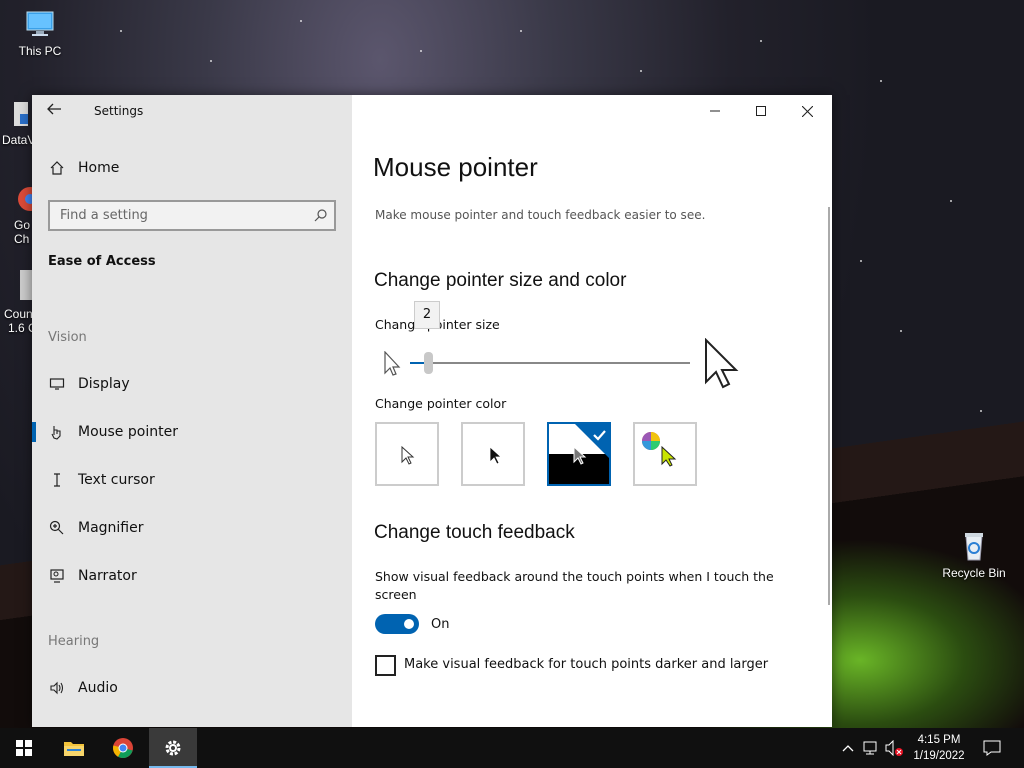 This screenshot has height=768, width=1024. Describe the element at coordinates (22, 225) in the screenshot. I see `desktop-icon-label: Go` at that location.